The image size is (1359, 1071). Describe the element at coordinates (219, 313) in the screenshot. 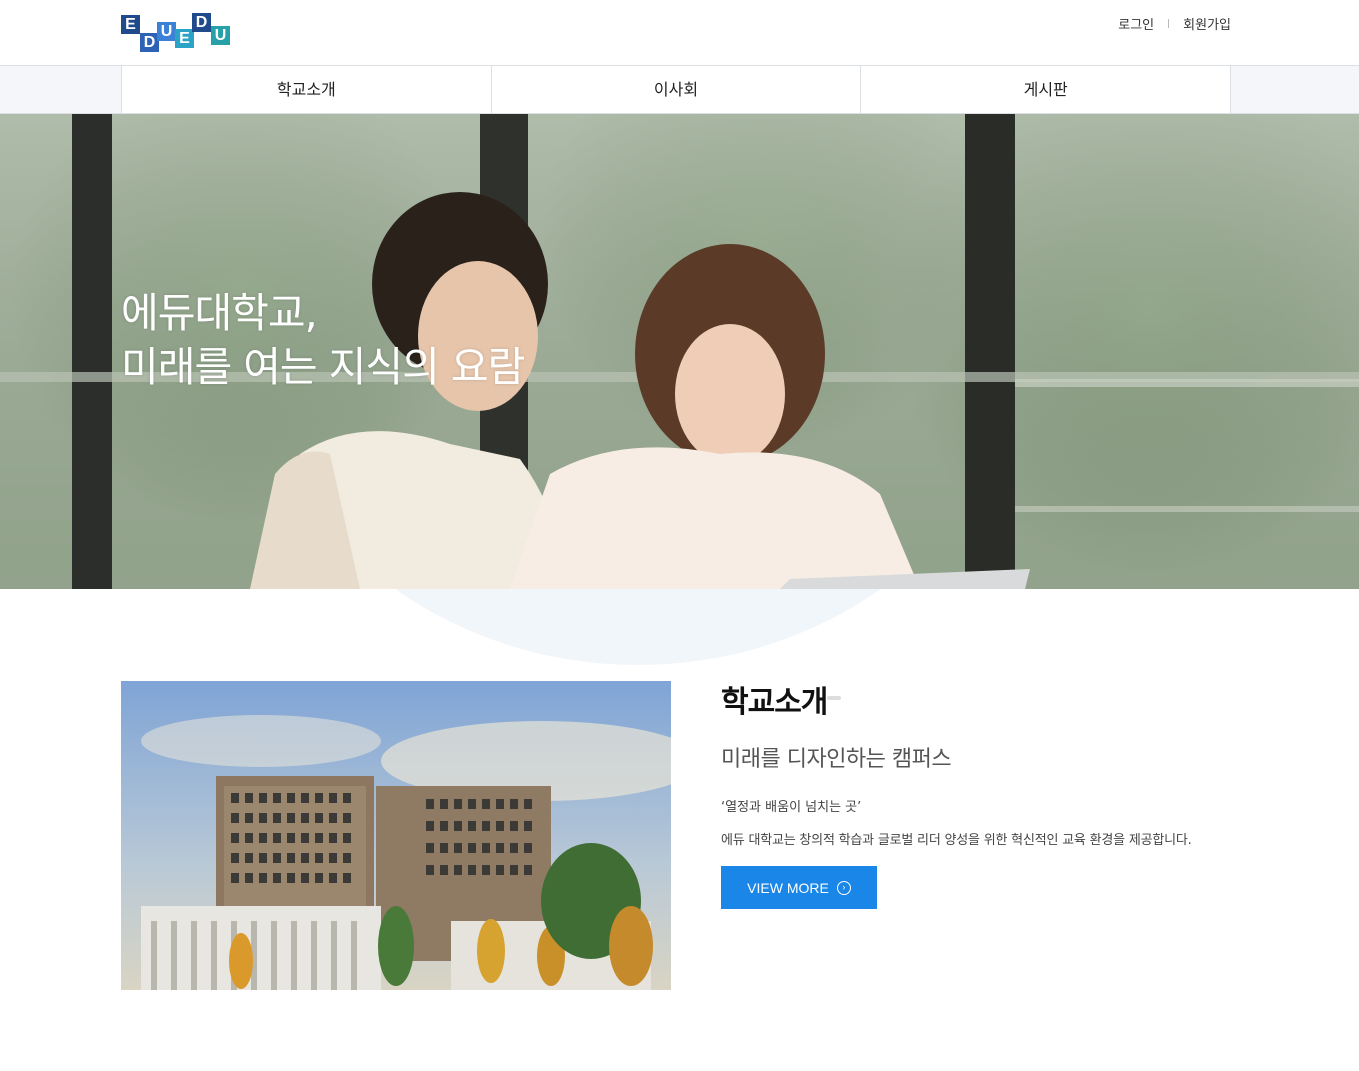

I see `hero-title-line-1: 에듀대학교,` at that location.